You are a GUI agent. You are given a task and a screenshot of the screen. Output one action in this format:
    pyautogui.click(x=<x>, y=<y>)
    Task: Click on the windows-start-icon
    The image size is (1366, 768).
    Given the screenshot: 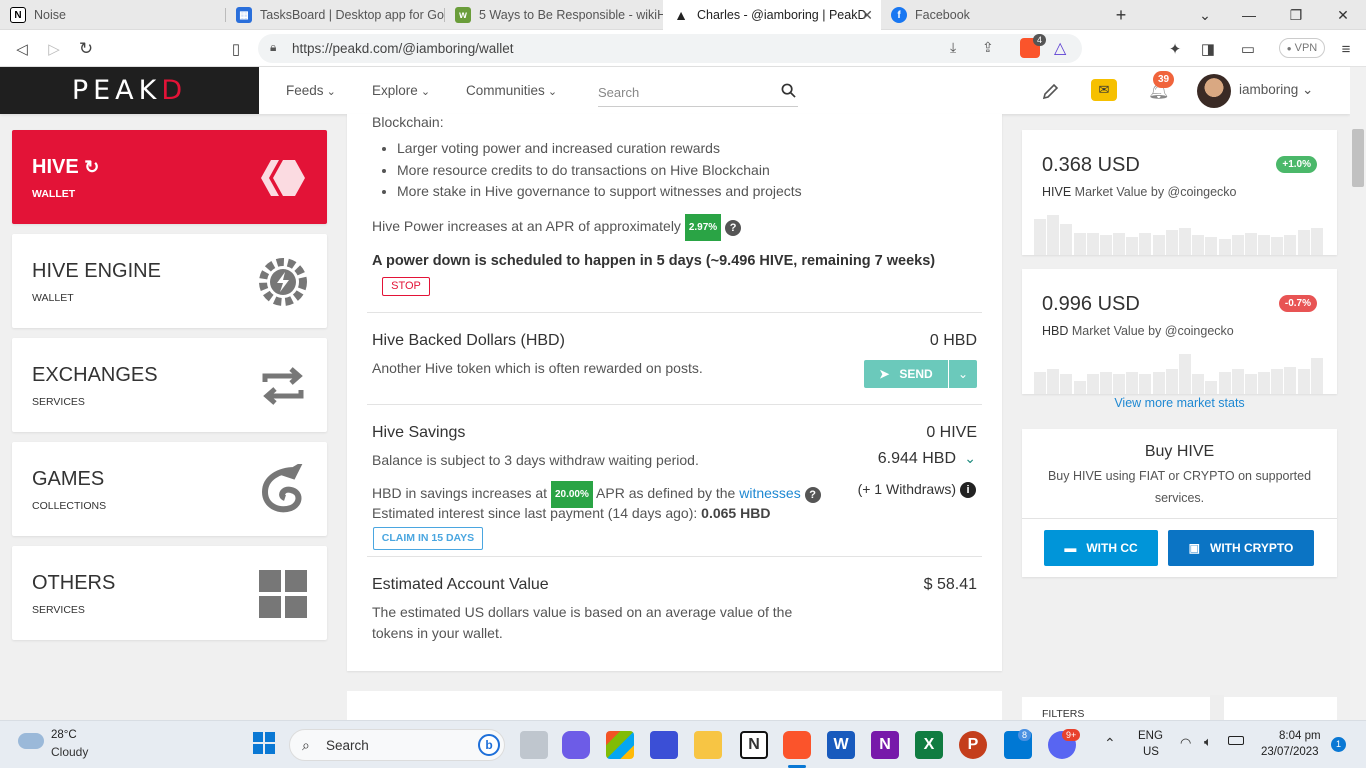 What is the action you would take?
    pyautogui.click(x=266, y=745)
    